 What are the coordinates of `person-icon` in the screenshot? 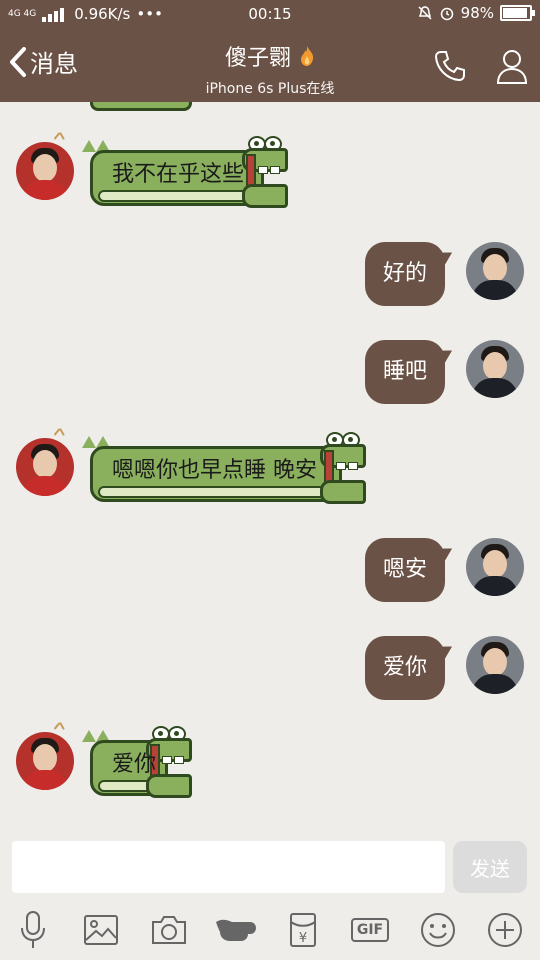 It's located at (512, 67).